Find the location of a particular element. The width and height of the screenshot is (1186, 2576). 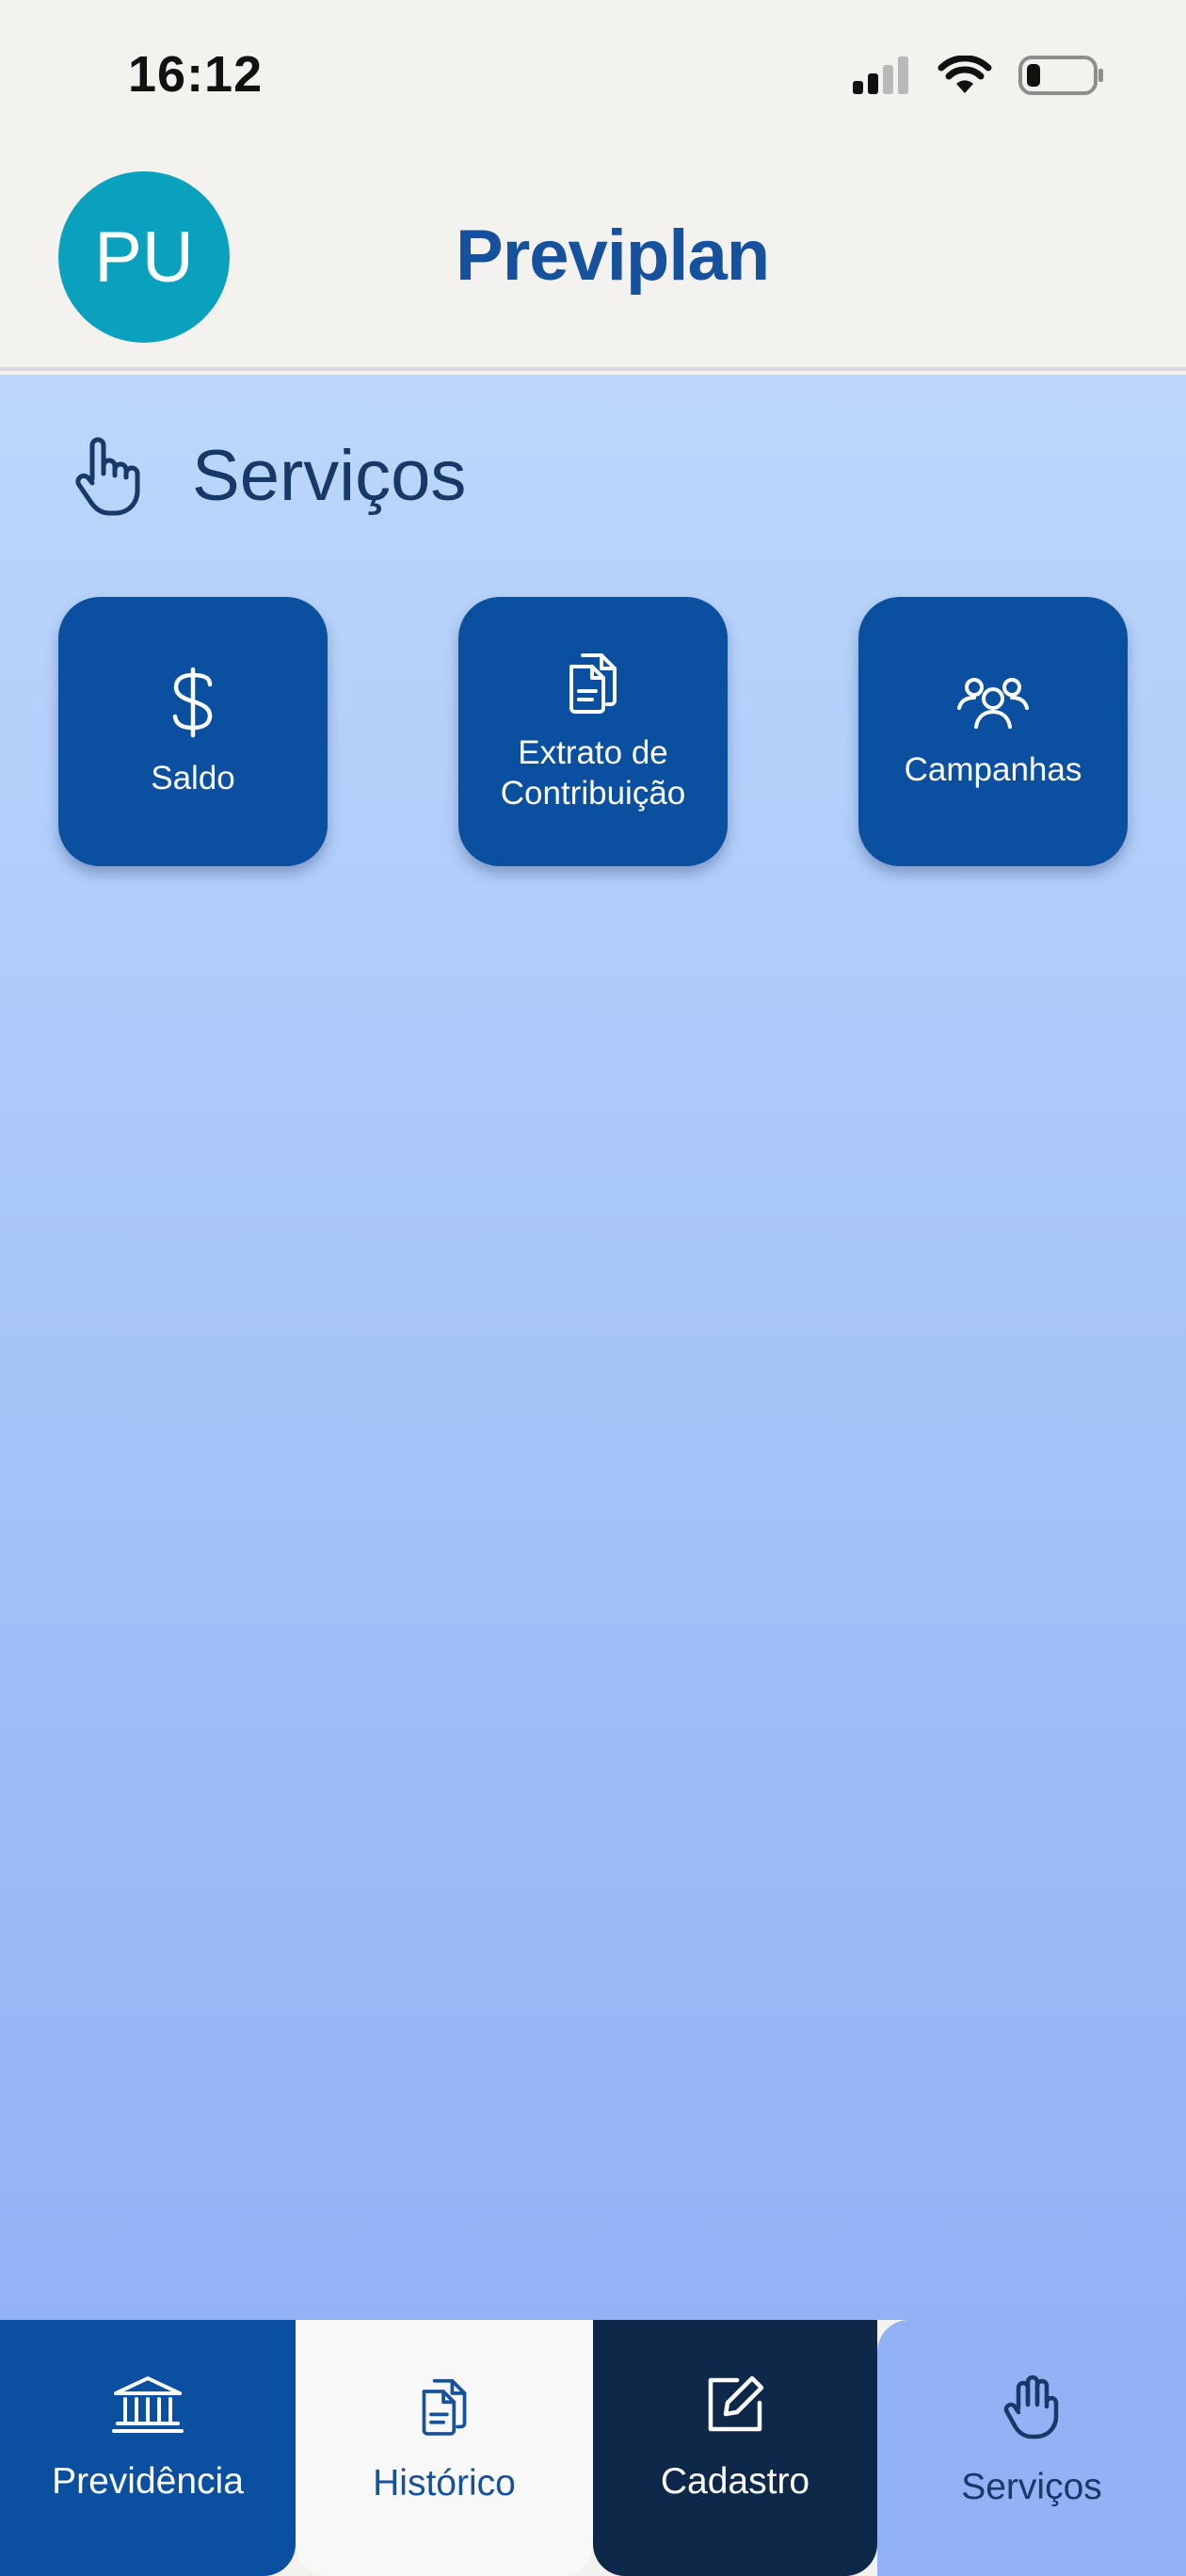

users-icon is located at coordinates (993, 703).